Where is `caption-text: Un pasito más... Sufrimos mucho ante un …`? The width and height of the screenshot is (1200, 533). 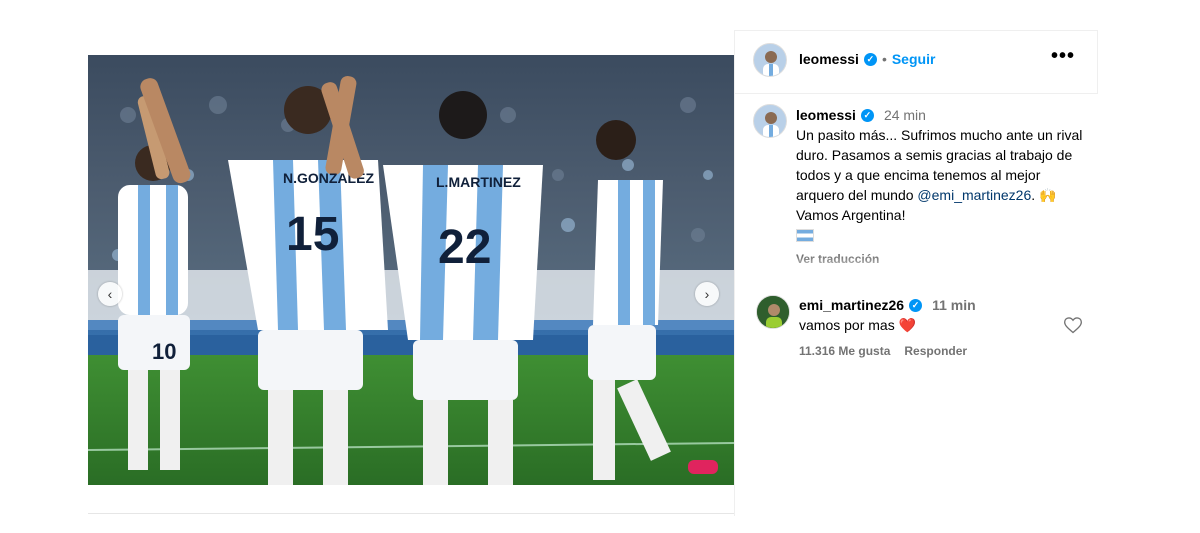 caption-text: Un pasito más... Sufrimos mucho ante un … is located at coordinates (941, 186).